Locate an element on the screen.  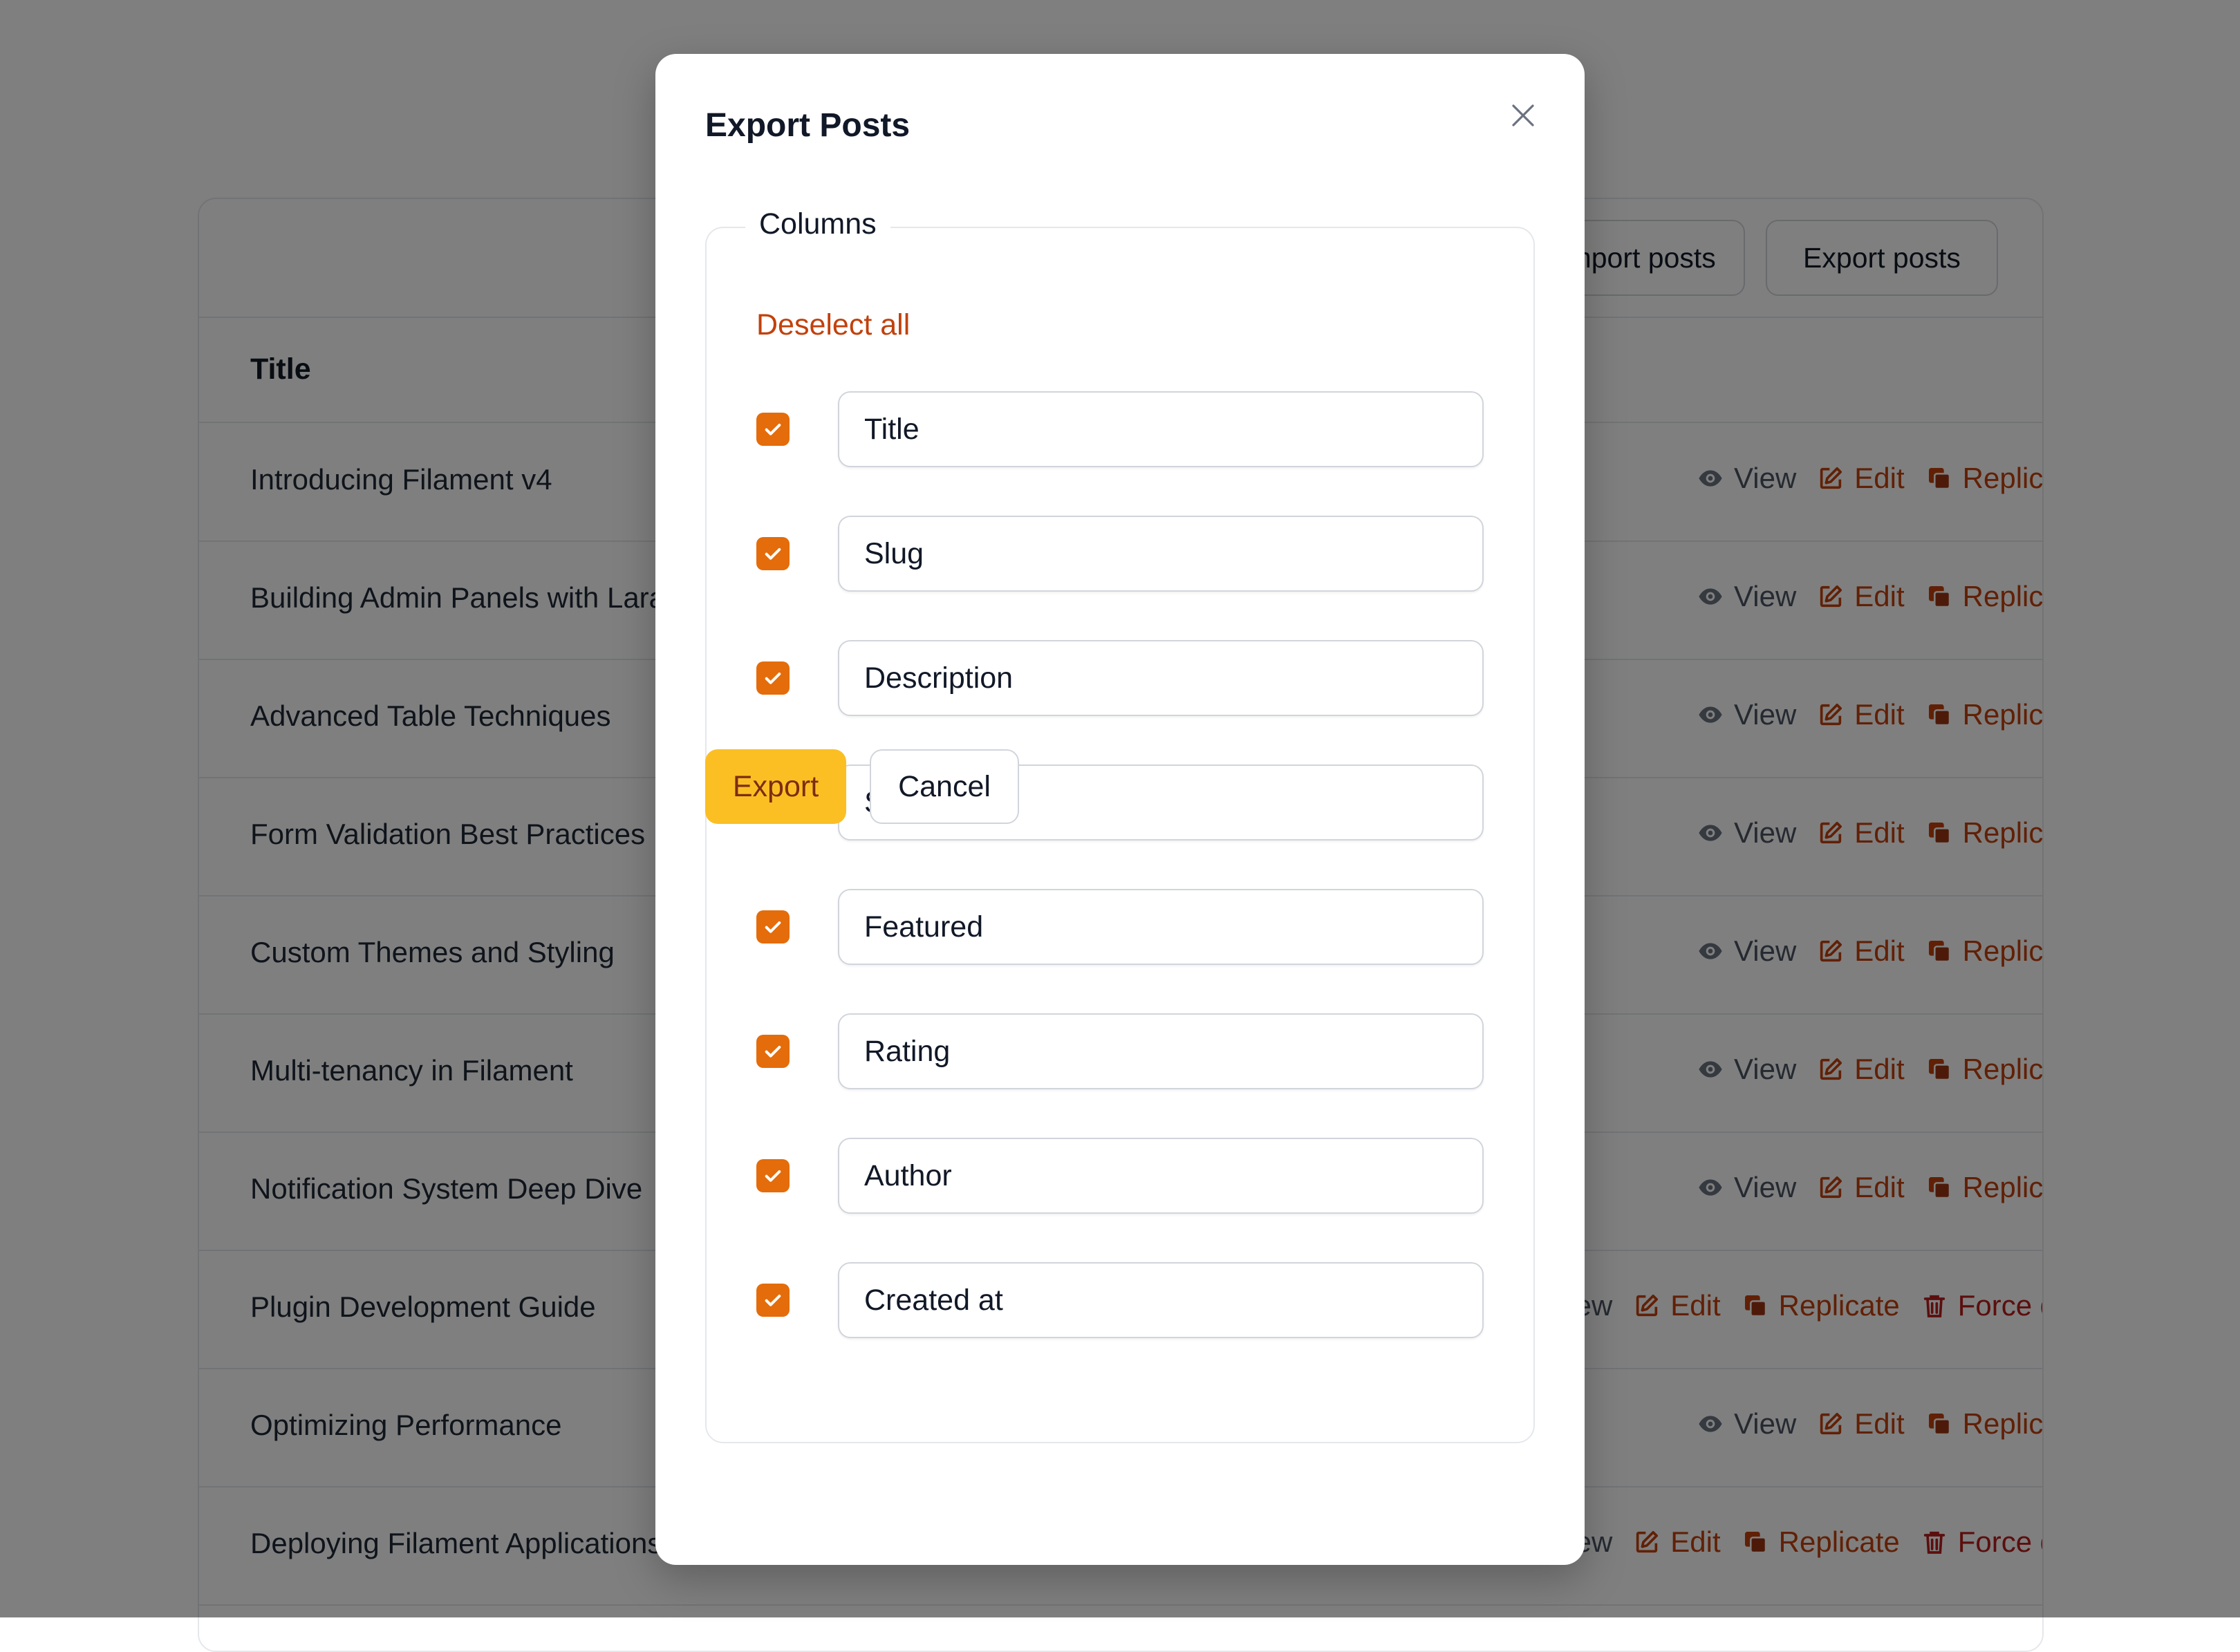
columns-legend: Columns is located at coordinates (817, 224).